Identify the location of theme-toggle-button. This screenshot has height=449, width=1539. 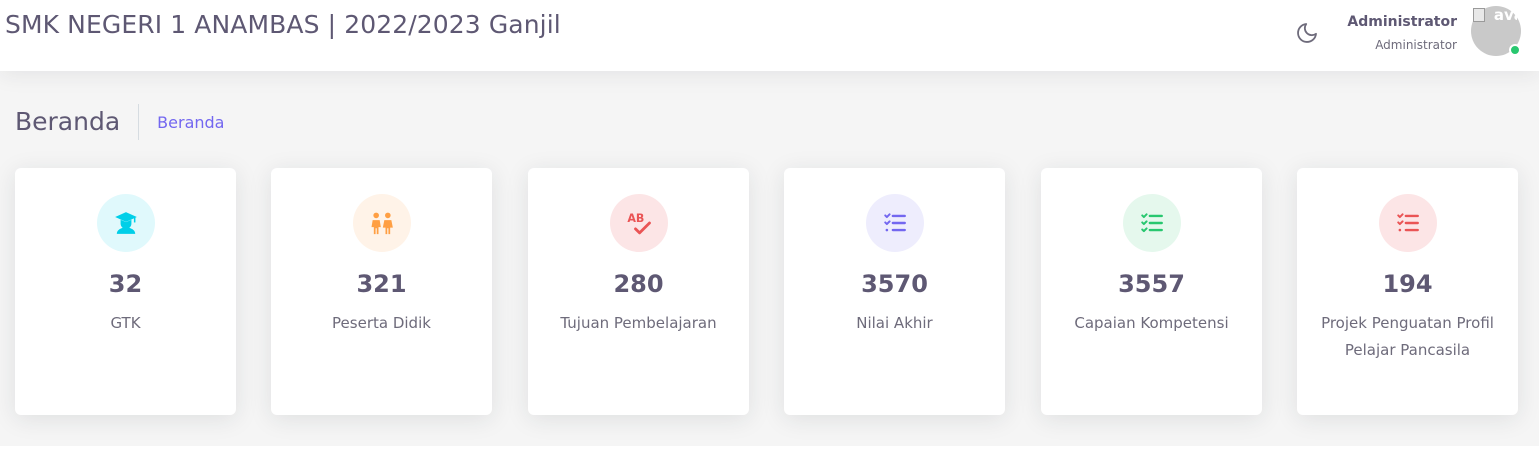
(1307, 33).